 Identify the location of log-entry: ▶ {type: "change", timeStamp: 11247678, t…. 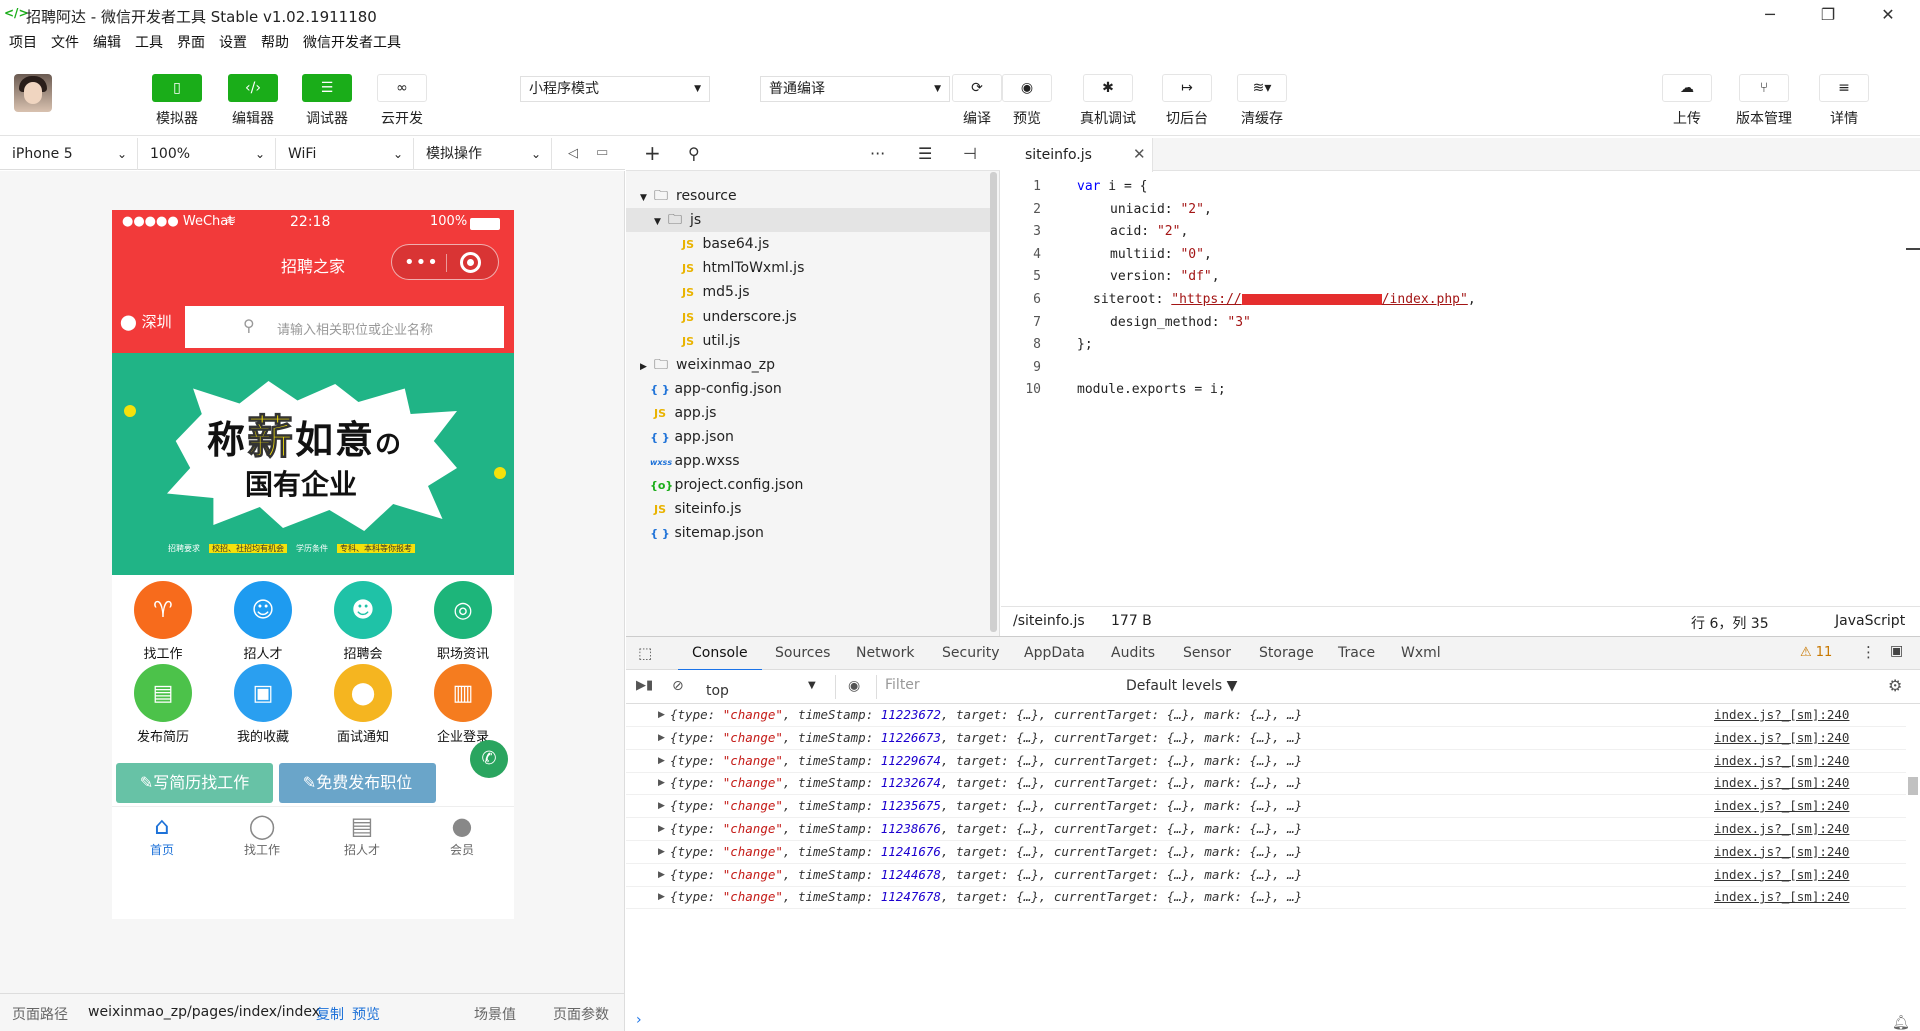
(1266, 898).